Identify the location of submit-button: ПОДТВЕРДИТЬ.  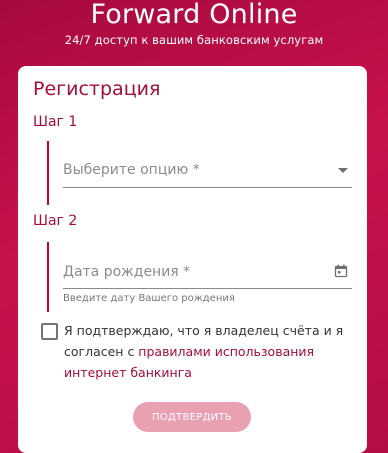
(192, 417).